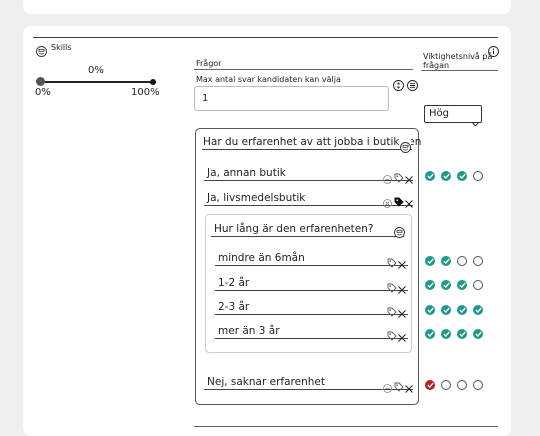 The width and height of the screenshot is (540, 436). Describe the element at coordinates (153, 82) in the screenshot. I see `slider-end-dot` at that location.